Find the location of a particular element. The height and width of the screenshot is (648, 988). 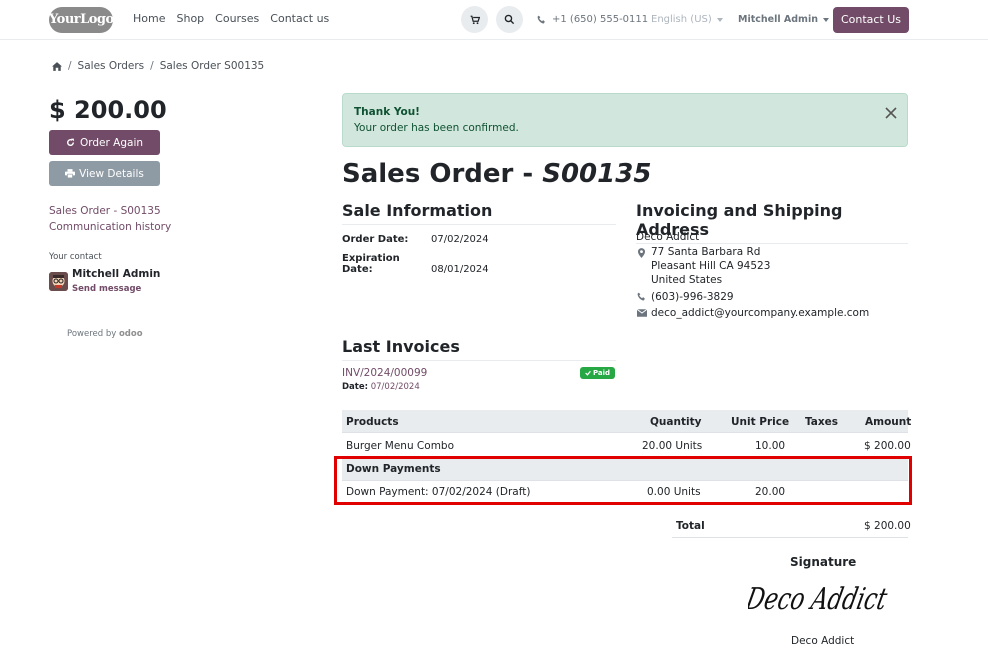

col-unit-price: Unit Price is located at coordinates (760, 422).